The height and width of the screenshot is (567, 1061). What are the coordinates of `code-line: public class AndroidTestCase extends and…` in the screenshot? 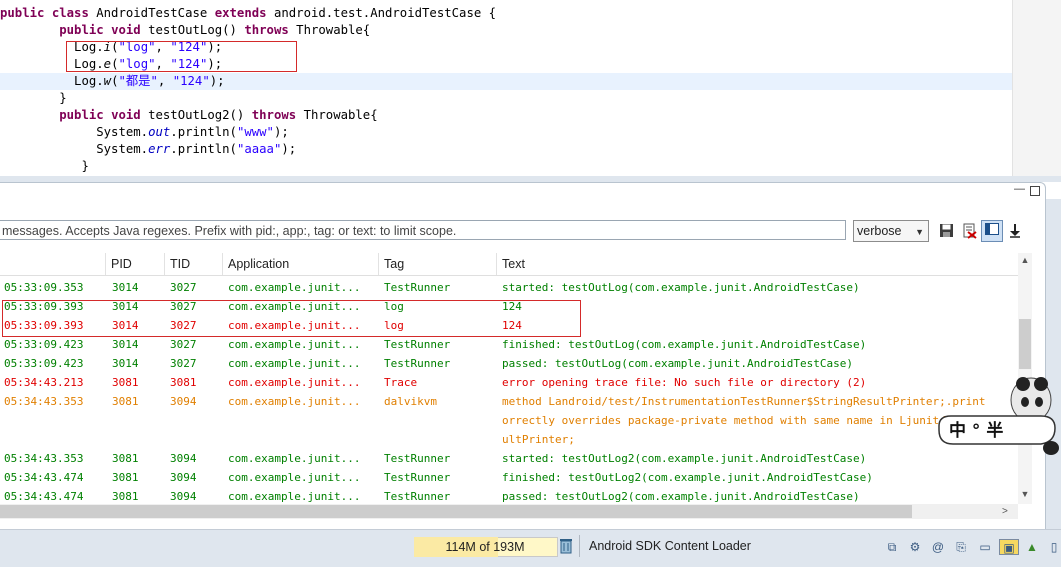 It's located at (506, 13).